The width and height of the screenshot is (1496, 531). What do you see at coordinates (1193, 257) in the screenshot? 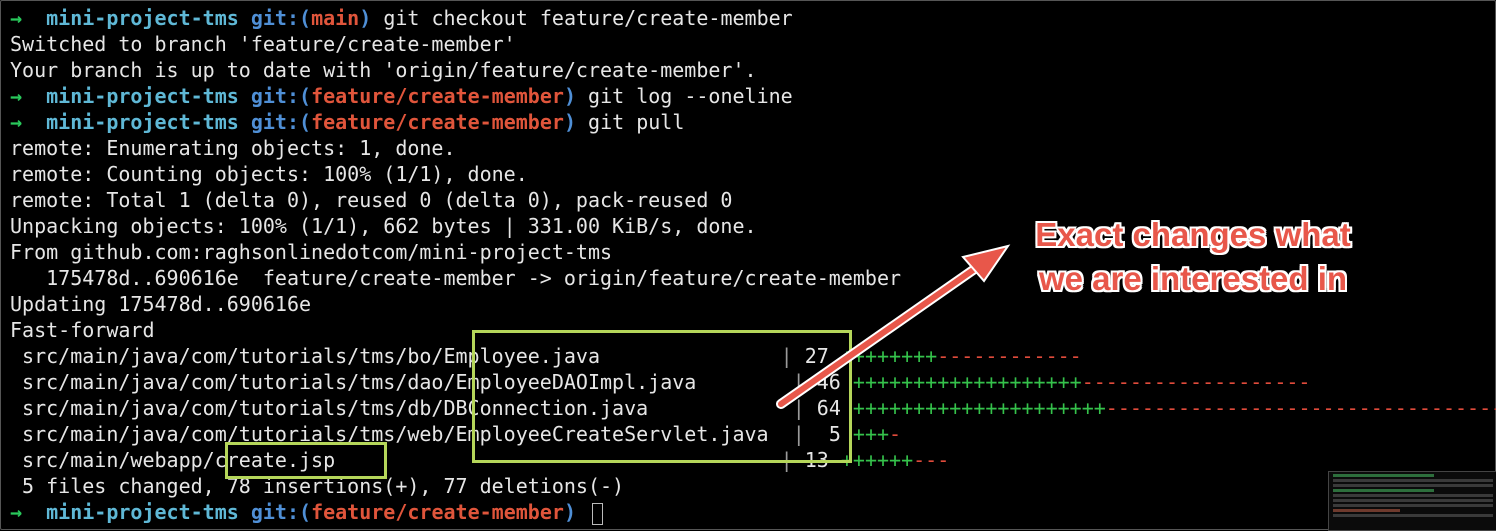
I see `annotation-text: Exact changes what we are interested in` at bounding box center [1193, 257].